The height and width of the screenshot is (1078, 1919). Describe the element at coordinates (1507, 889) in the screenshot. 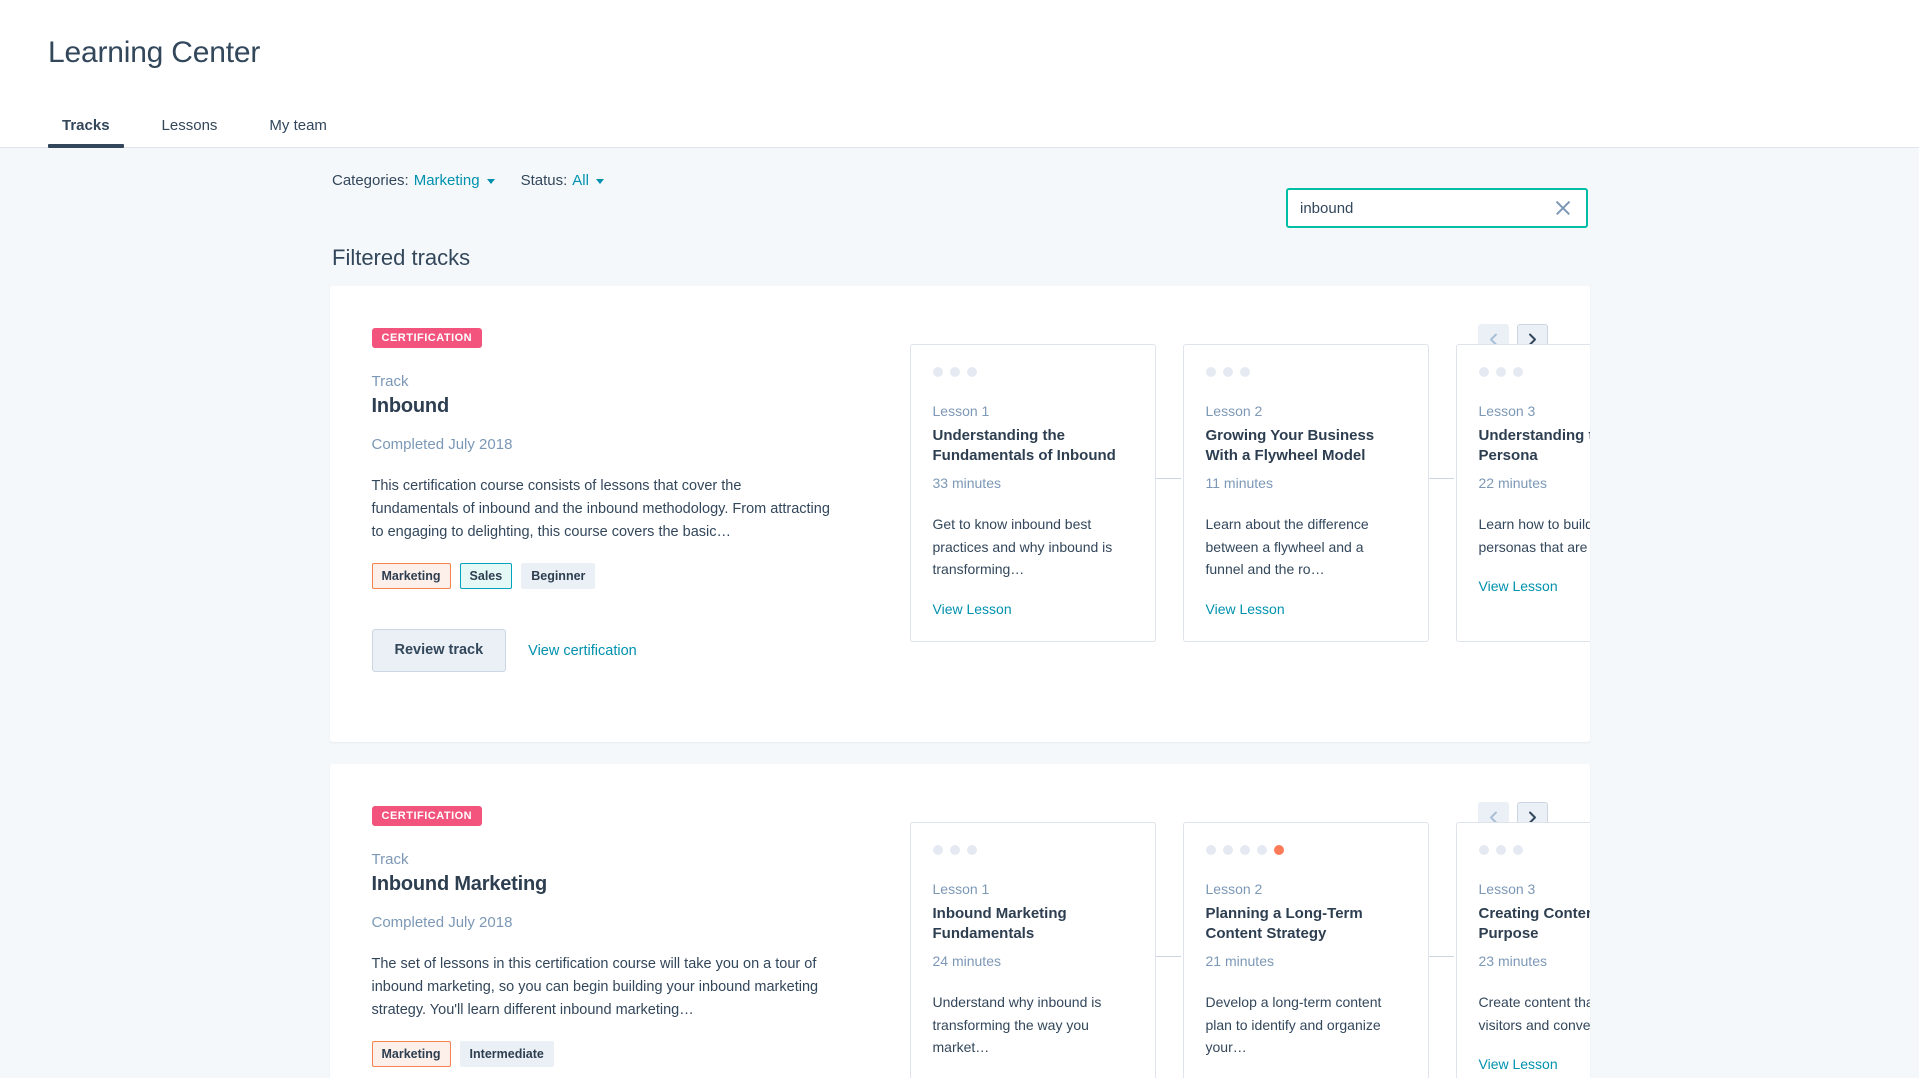

I see `lesson-number: Lesson 3` at that location.